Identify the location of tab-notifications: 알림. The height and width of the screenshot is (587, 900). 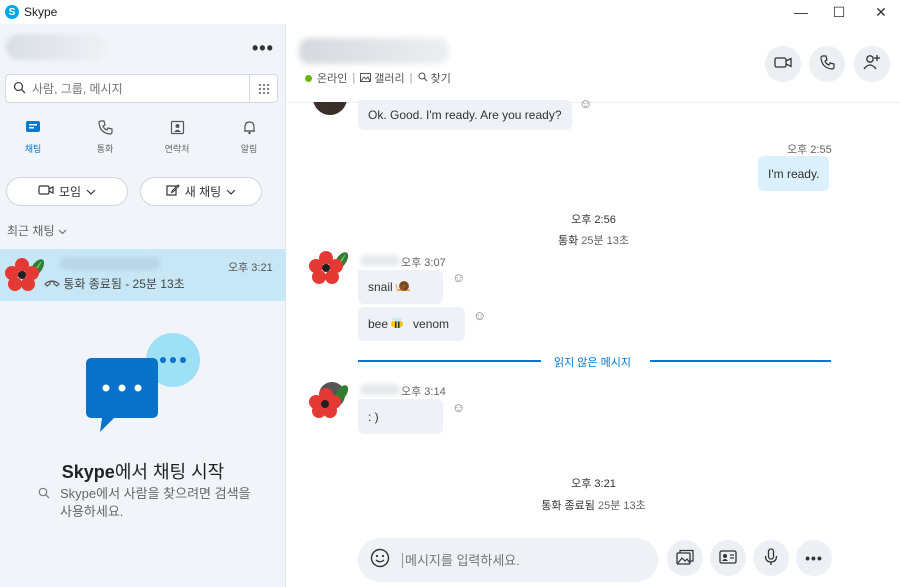
(249, 137).